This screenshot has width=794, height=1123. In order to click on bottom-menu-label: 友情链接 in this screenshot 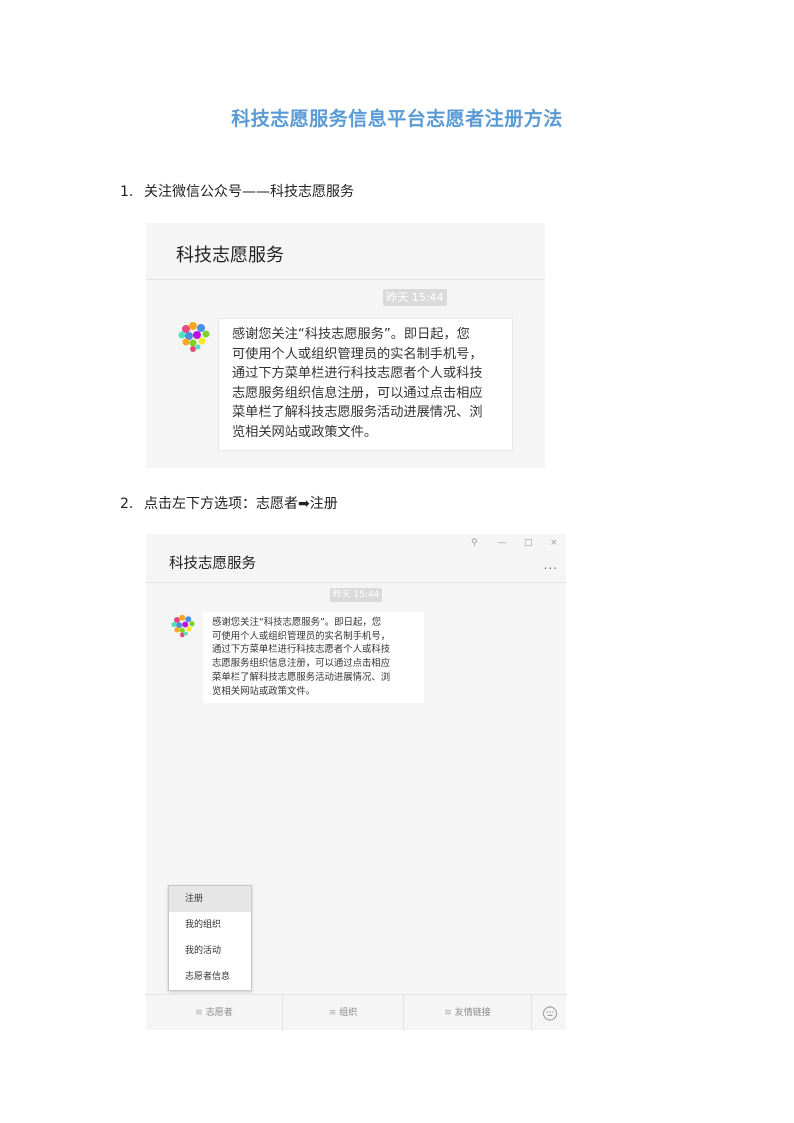, I will do `click(472, 1013)`.